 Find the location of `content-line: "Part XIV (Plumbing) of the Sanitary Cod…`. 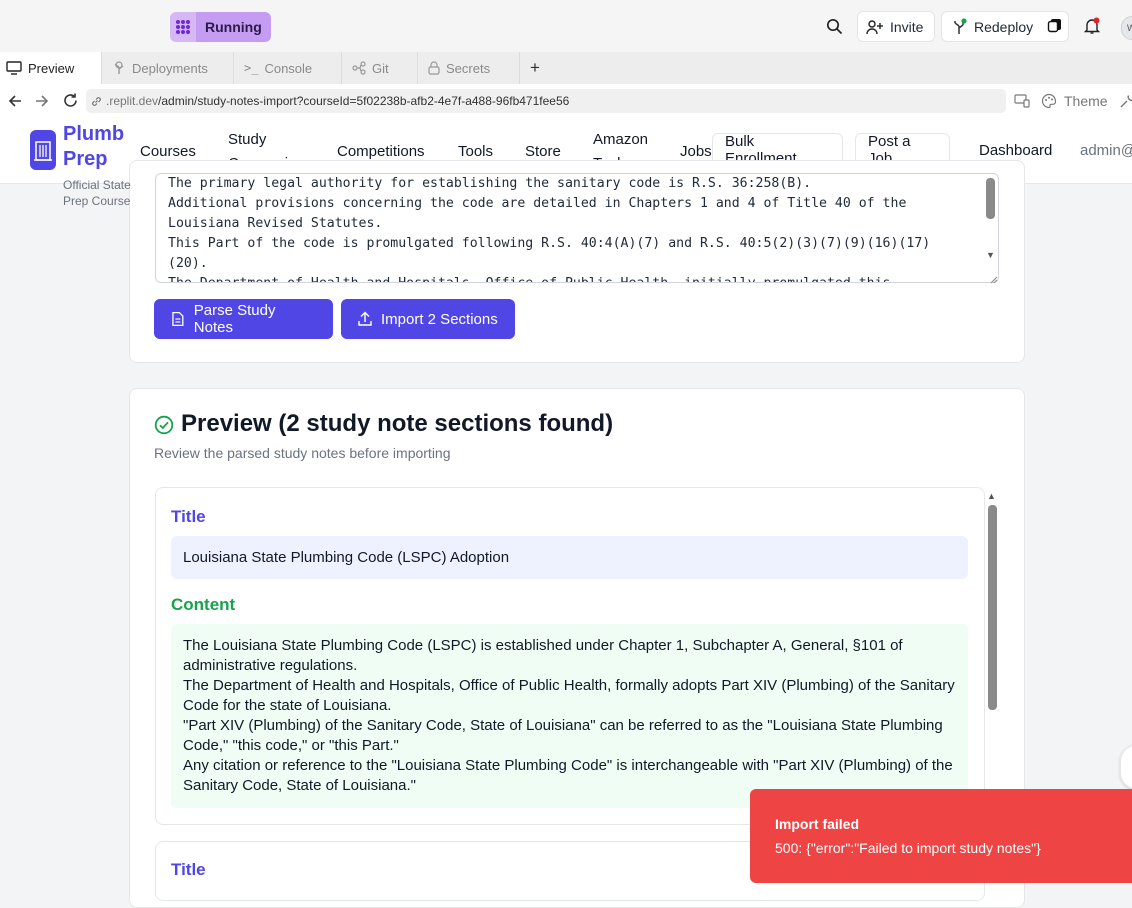

content-line: "Part XIV (Plumbing) of the Sanitary Cod… is located at coordinates (563, 735).